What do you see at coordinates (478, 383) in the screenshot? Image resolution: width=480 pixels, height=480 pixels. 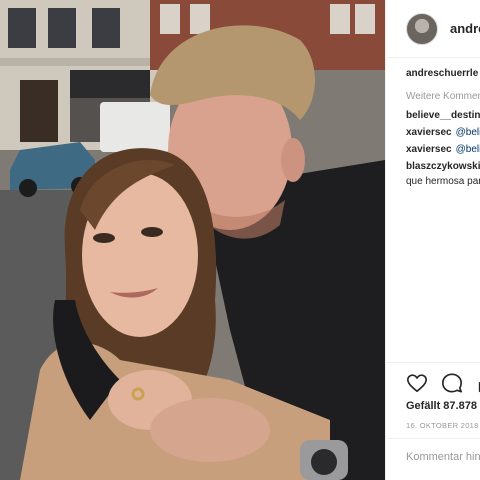 I see `share-icon` at bounding box center [478, 383].